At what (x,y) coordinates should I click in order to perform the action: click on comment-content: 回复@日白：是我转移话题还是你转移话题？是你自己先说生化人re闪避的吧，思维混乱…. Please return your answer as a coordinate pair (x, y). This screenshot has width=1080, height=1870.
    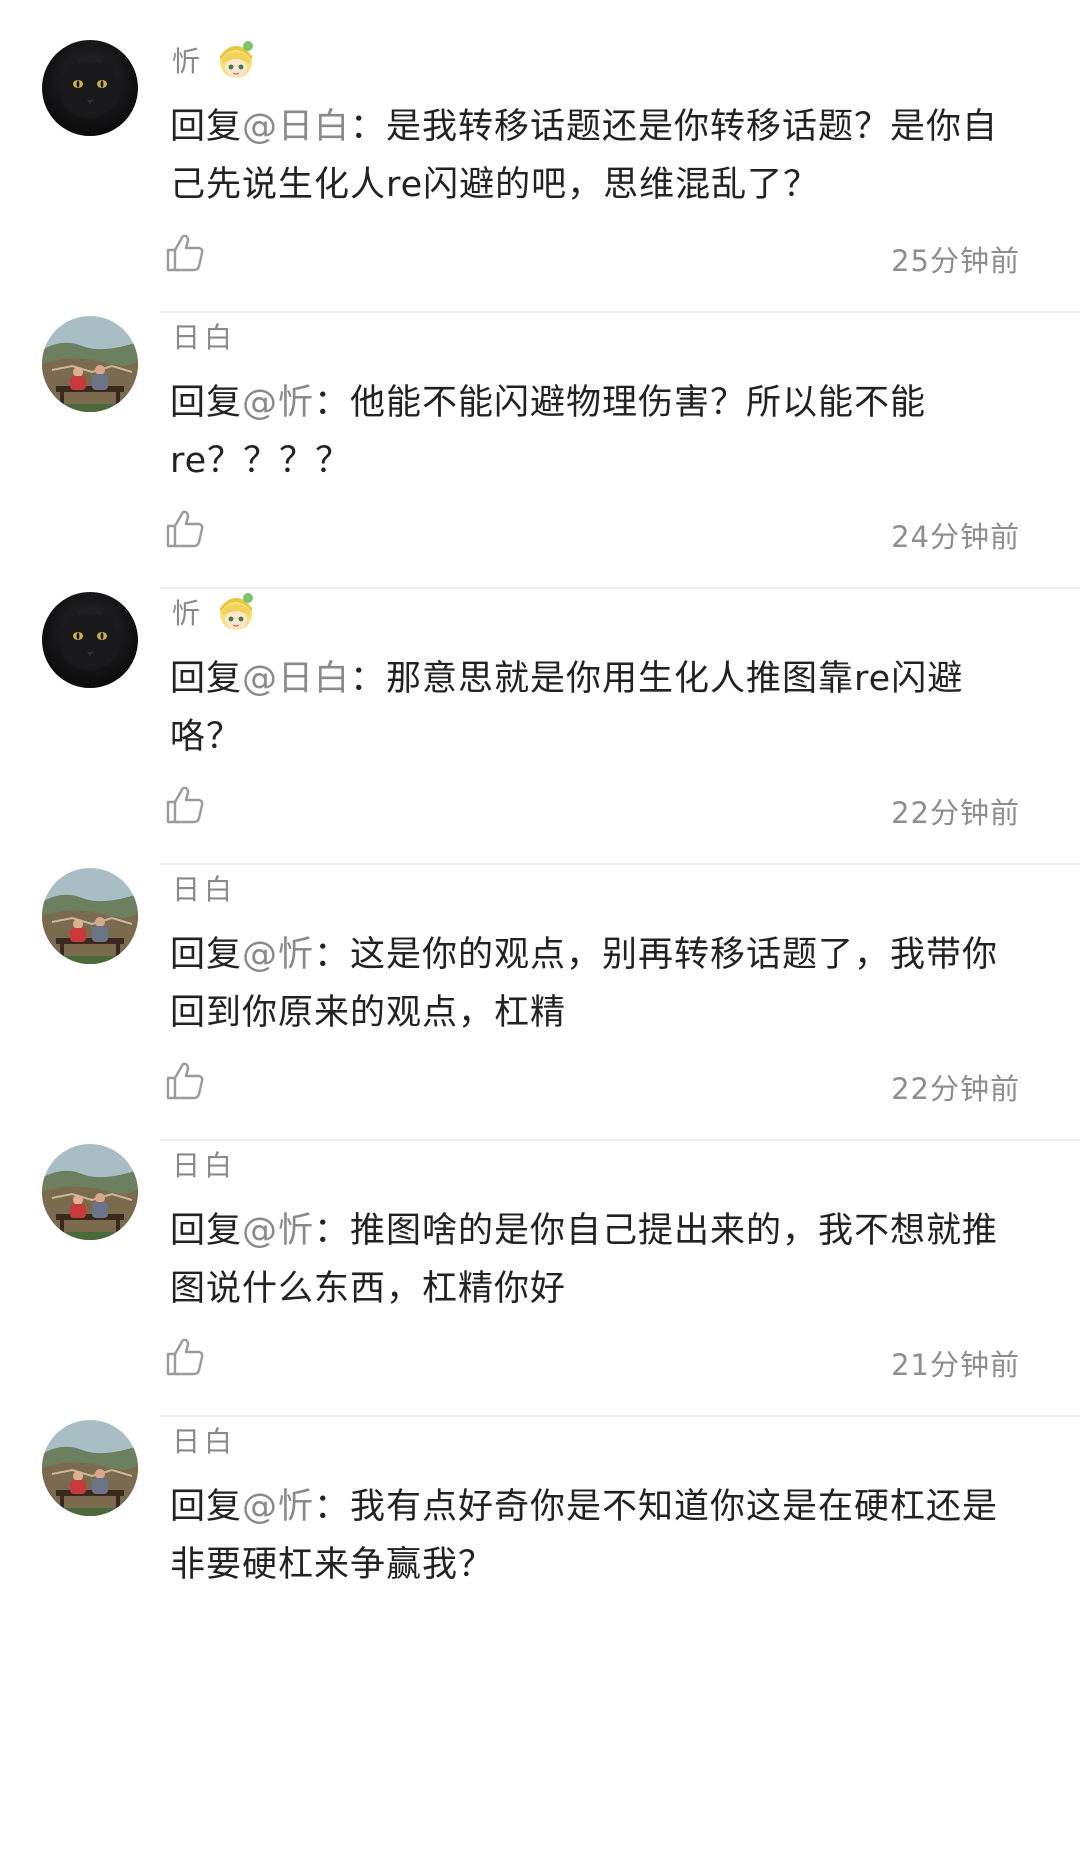
    Looking at the image, I should click on (600, 156).